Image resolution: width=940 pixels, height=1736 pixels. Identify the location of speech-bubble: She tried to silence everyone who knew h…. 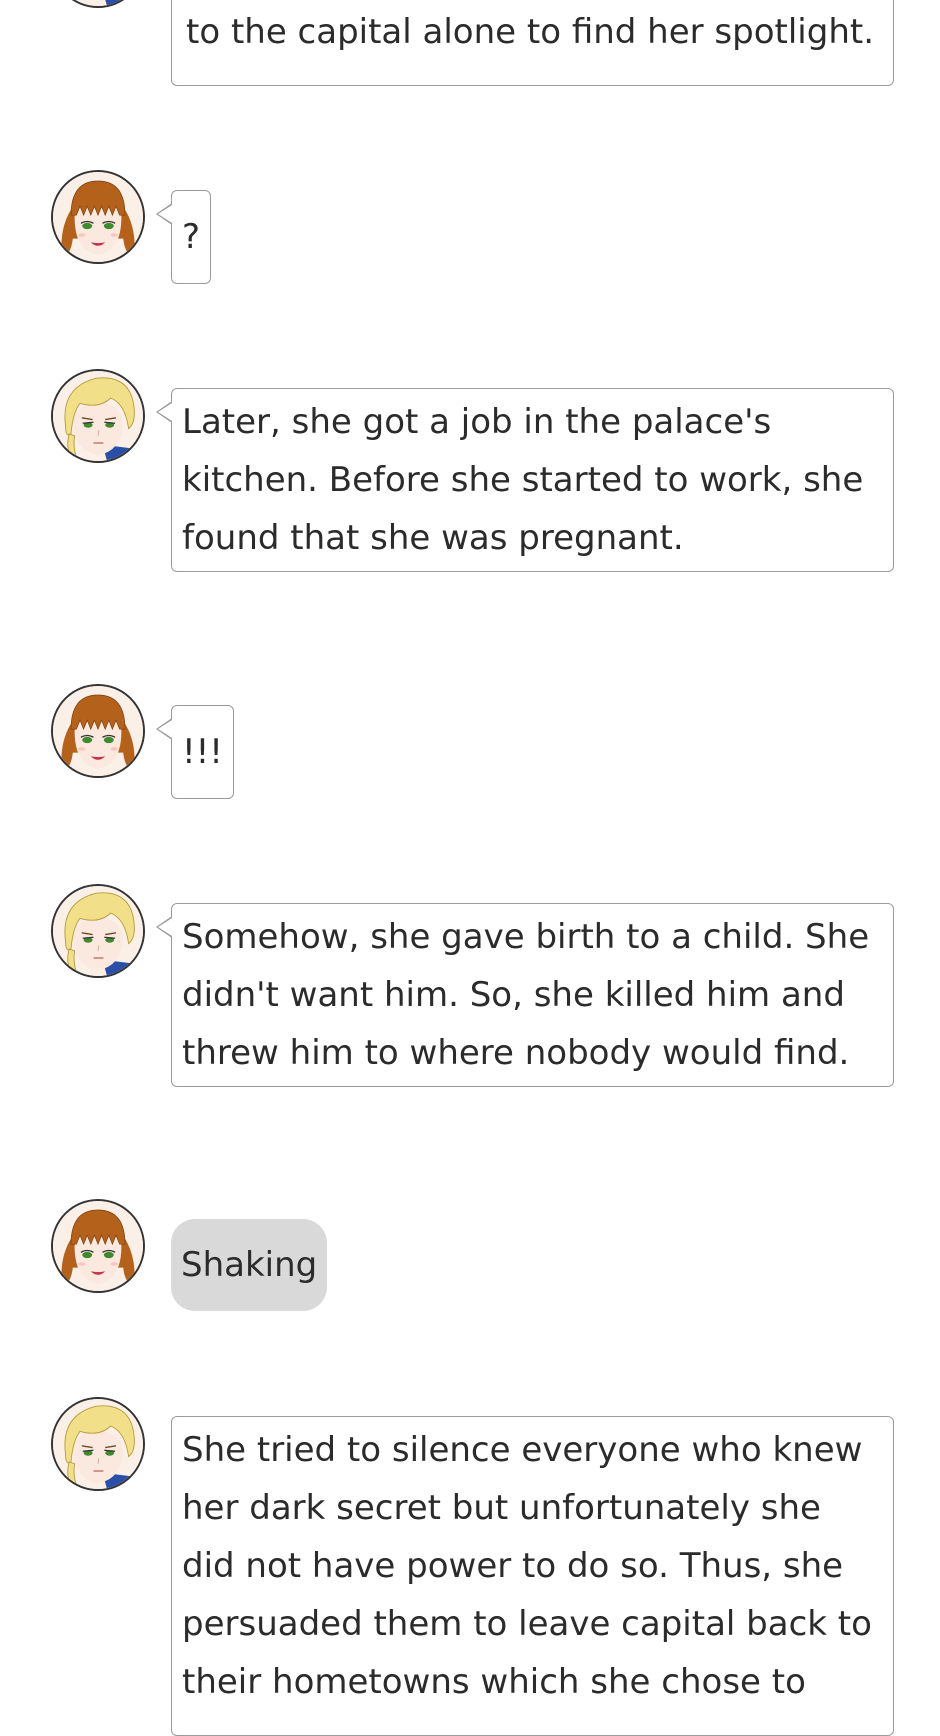
(532, 1576).